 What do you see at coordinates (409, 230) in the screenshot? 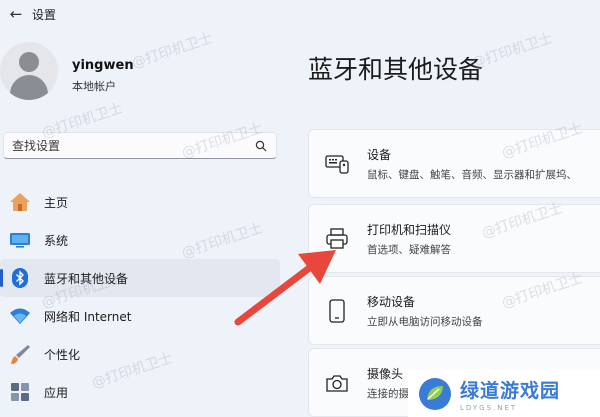
I see `card-title: 打印机和扫描仪` at bounding box center [409, 230].